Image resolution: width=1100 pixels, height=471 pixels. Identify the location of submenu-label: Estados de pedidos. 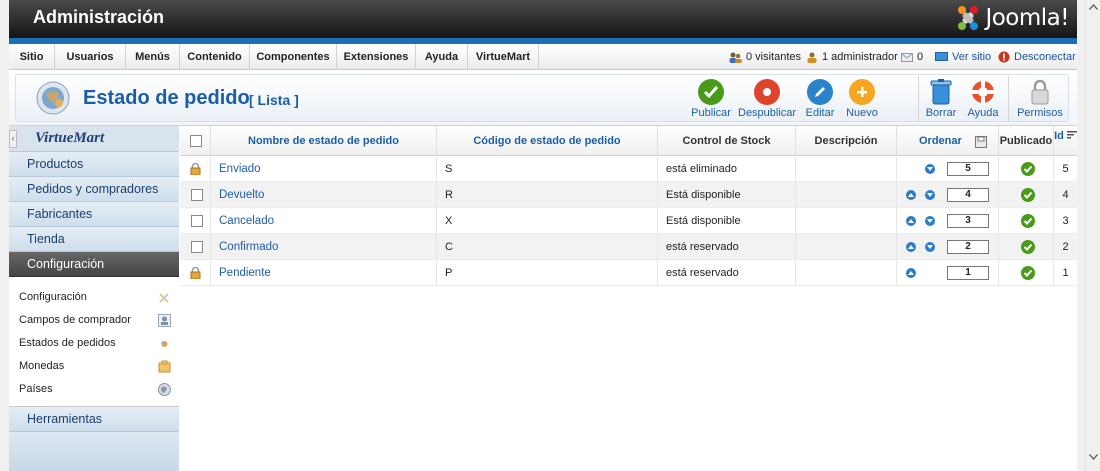
(67, 343).